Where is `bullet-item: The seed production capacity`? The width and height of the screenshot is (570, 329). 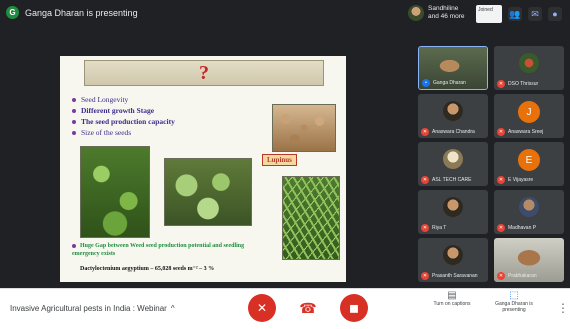 bullet-item: The seed production capacity is located at coordinates (123, 121).